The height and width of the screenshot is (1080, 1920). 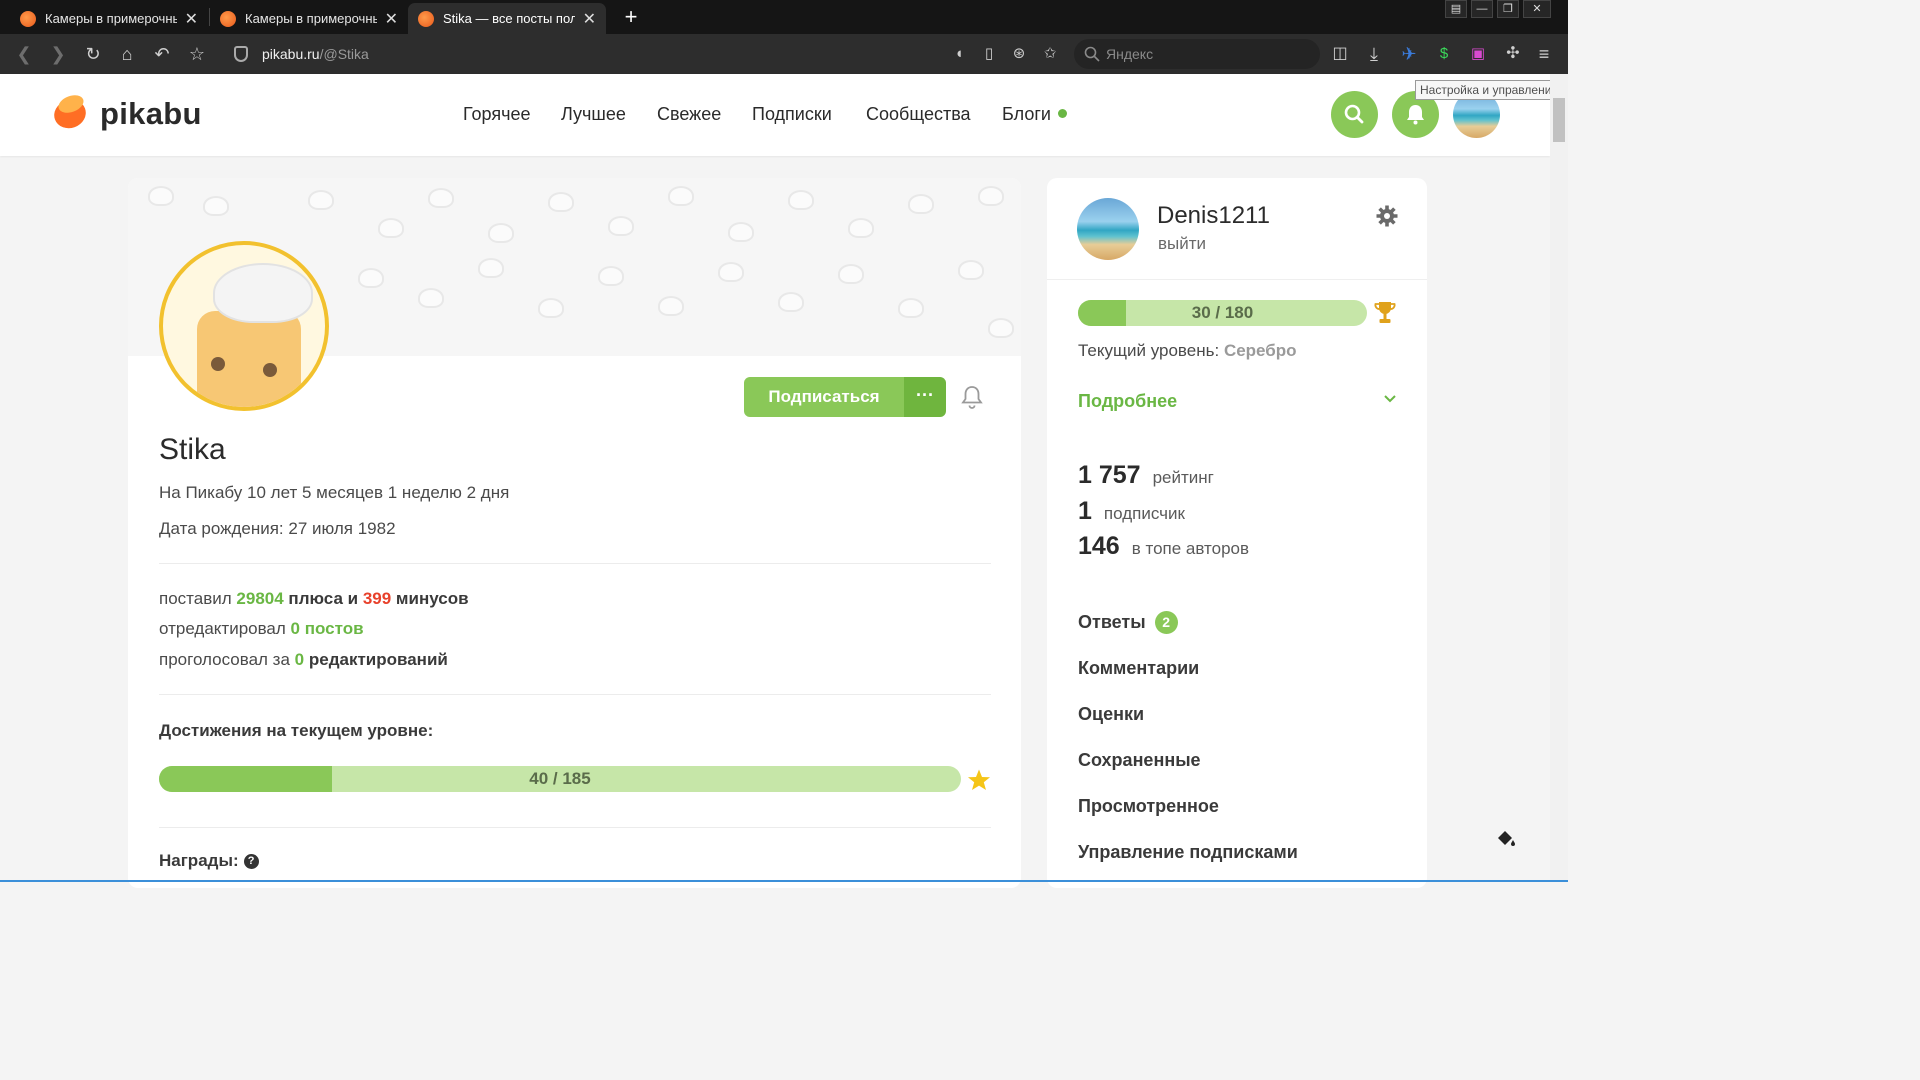 I want to click on sidebar-item-viewed: Просмотренное, so click(x=1148, y=806).